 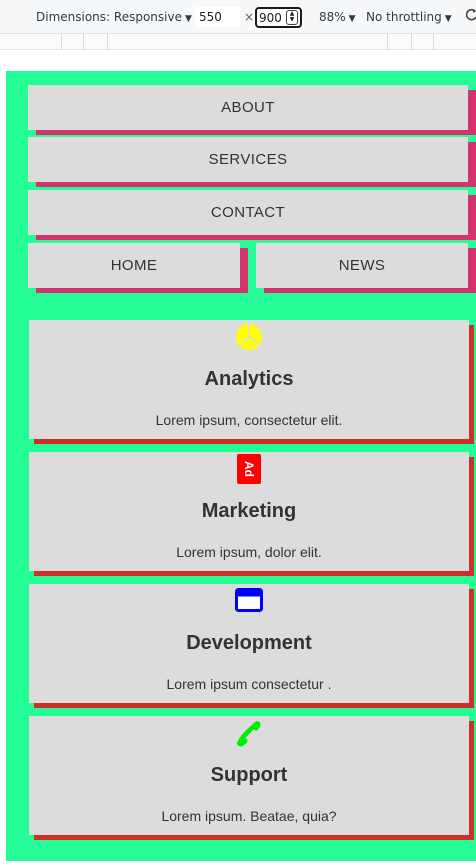 I want to click on nav-news-button: NEWS, so click(x=362, y=265).